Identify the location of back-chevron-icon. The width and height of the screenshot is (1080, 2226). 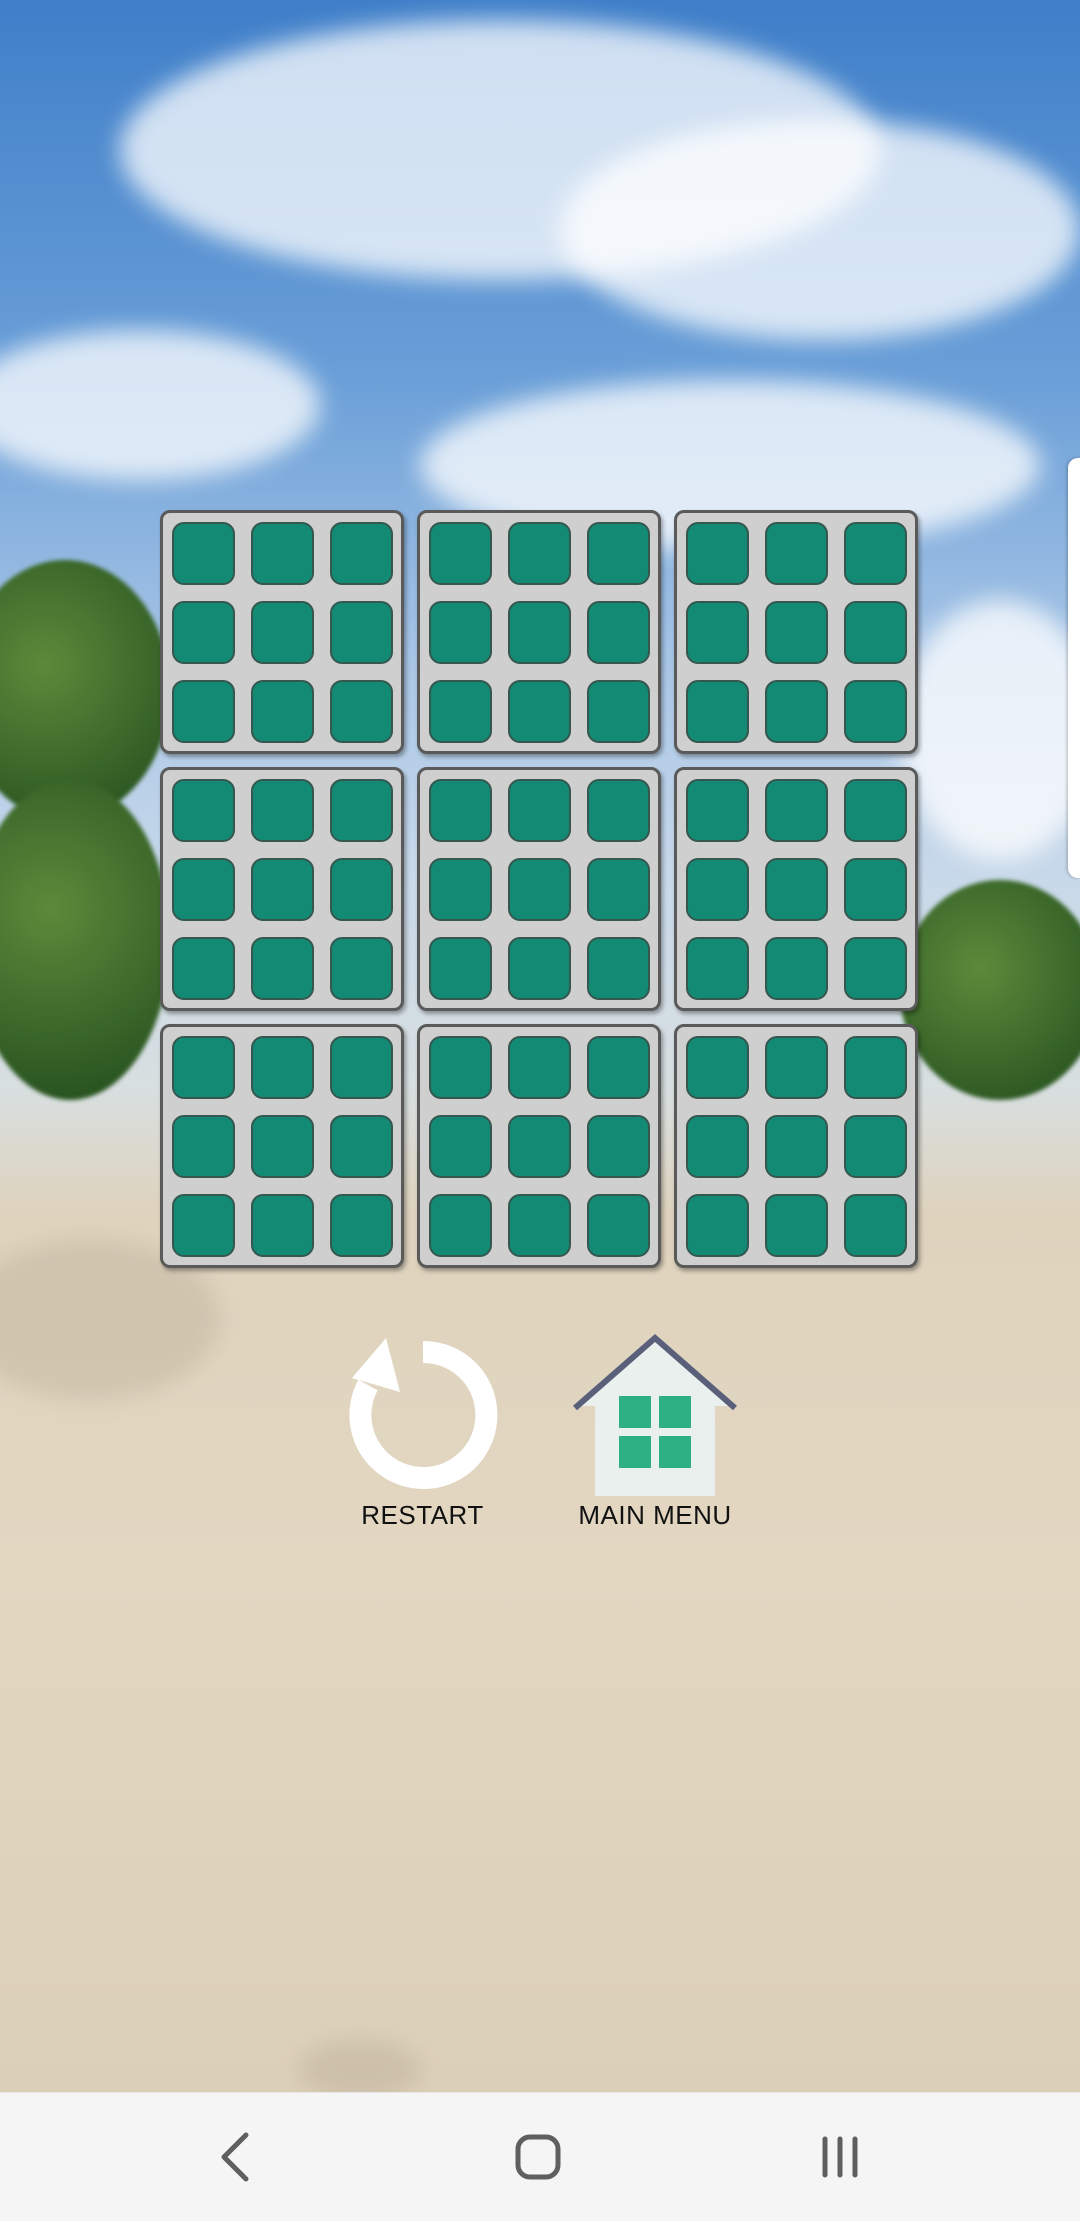
(235, 2157).